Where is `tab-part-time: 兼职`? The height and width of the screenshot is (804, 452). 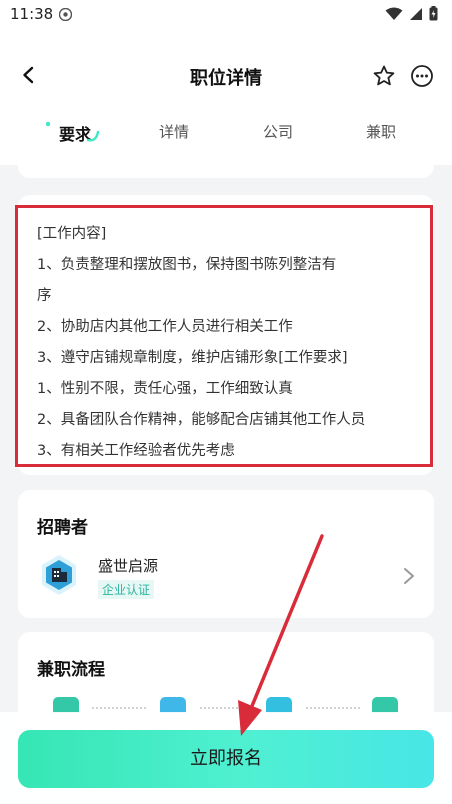
tab-part-time: 兼职 is located at coordinates (381, 131).